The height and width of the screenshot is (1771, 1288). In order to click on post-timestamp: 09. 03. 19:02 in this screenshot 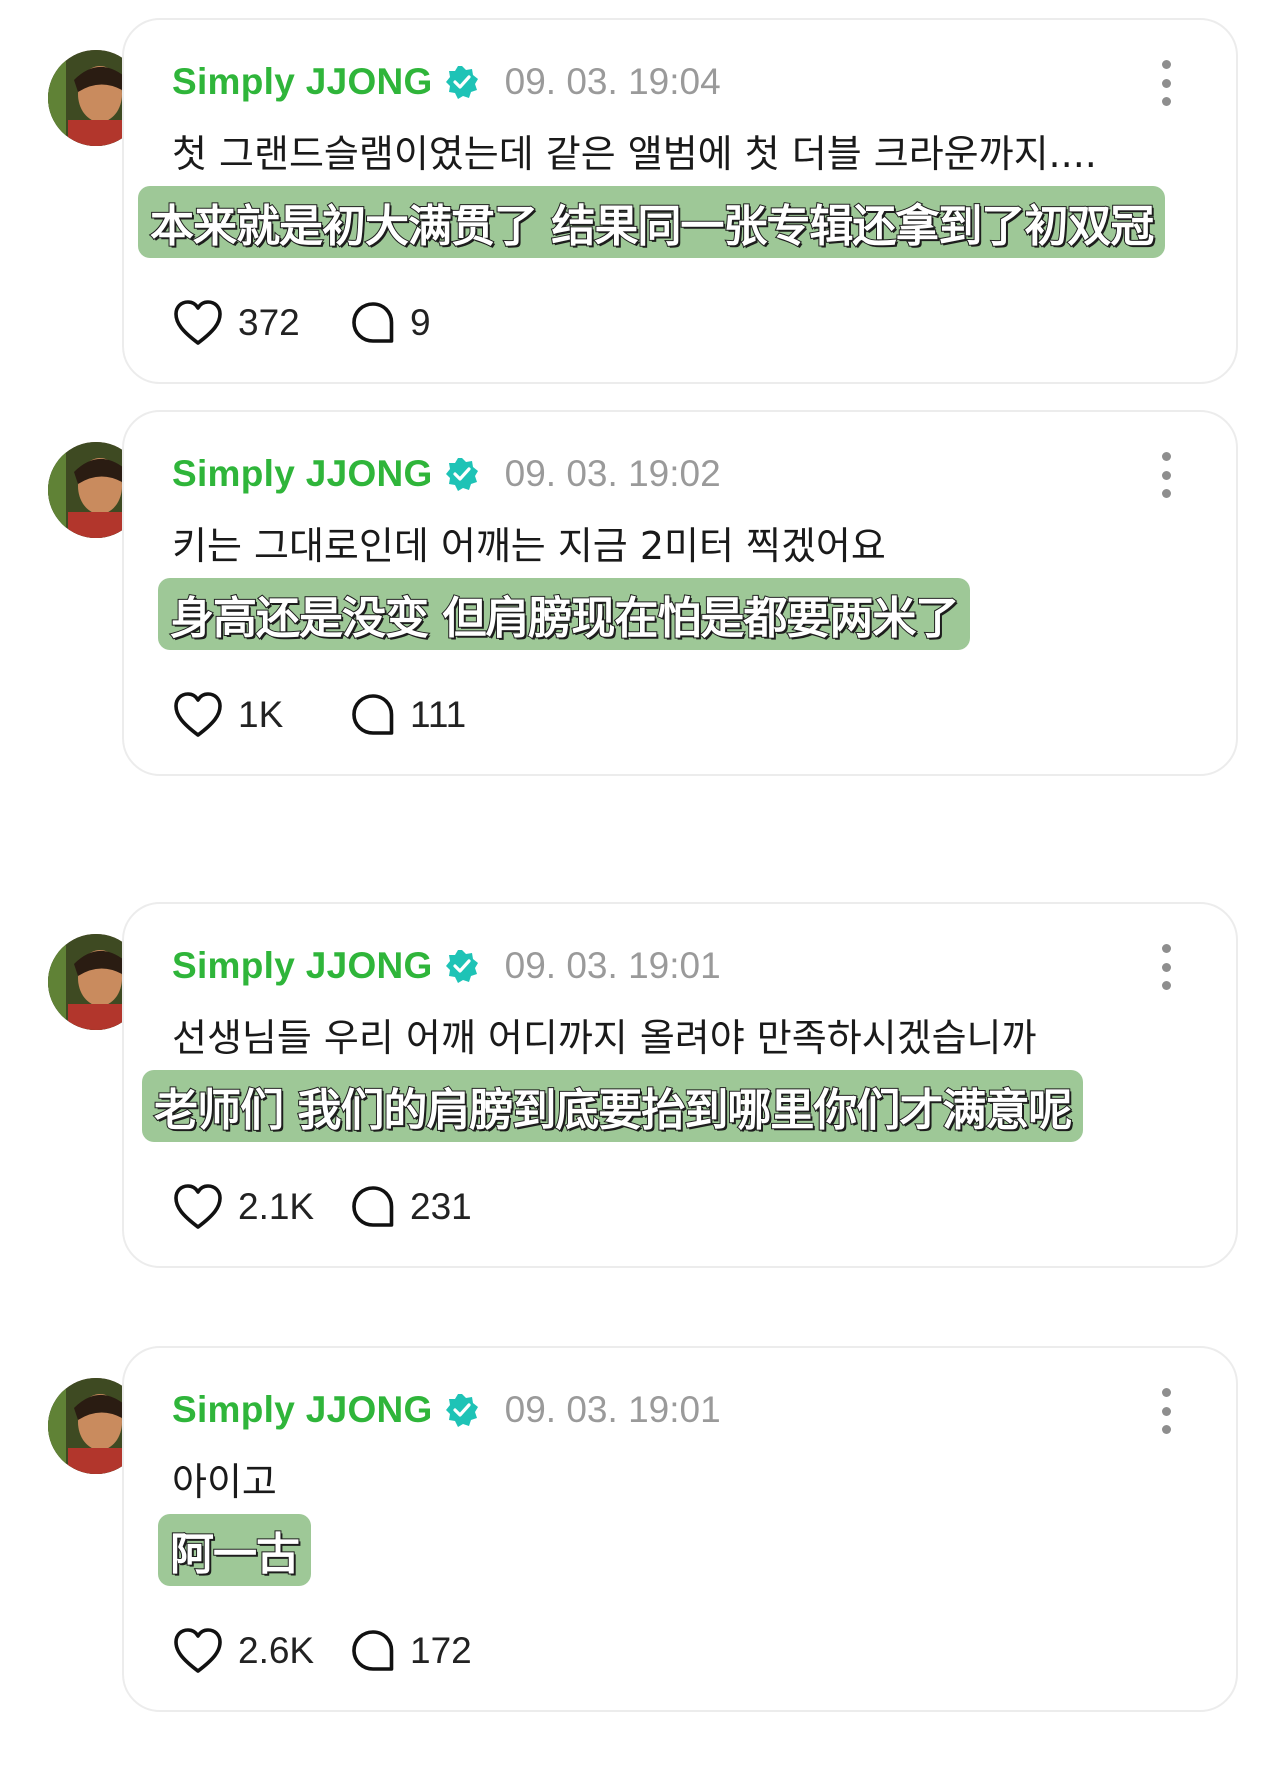, I will do `click(612, 473)`.